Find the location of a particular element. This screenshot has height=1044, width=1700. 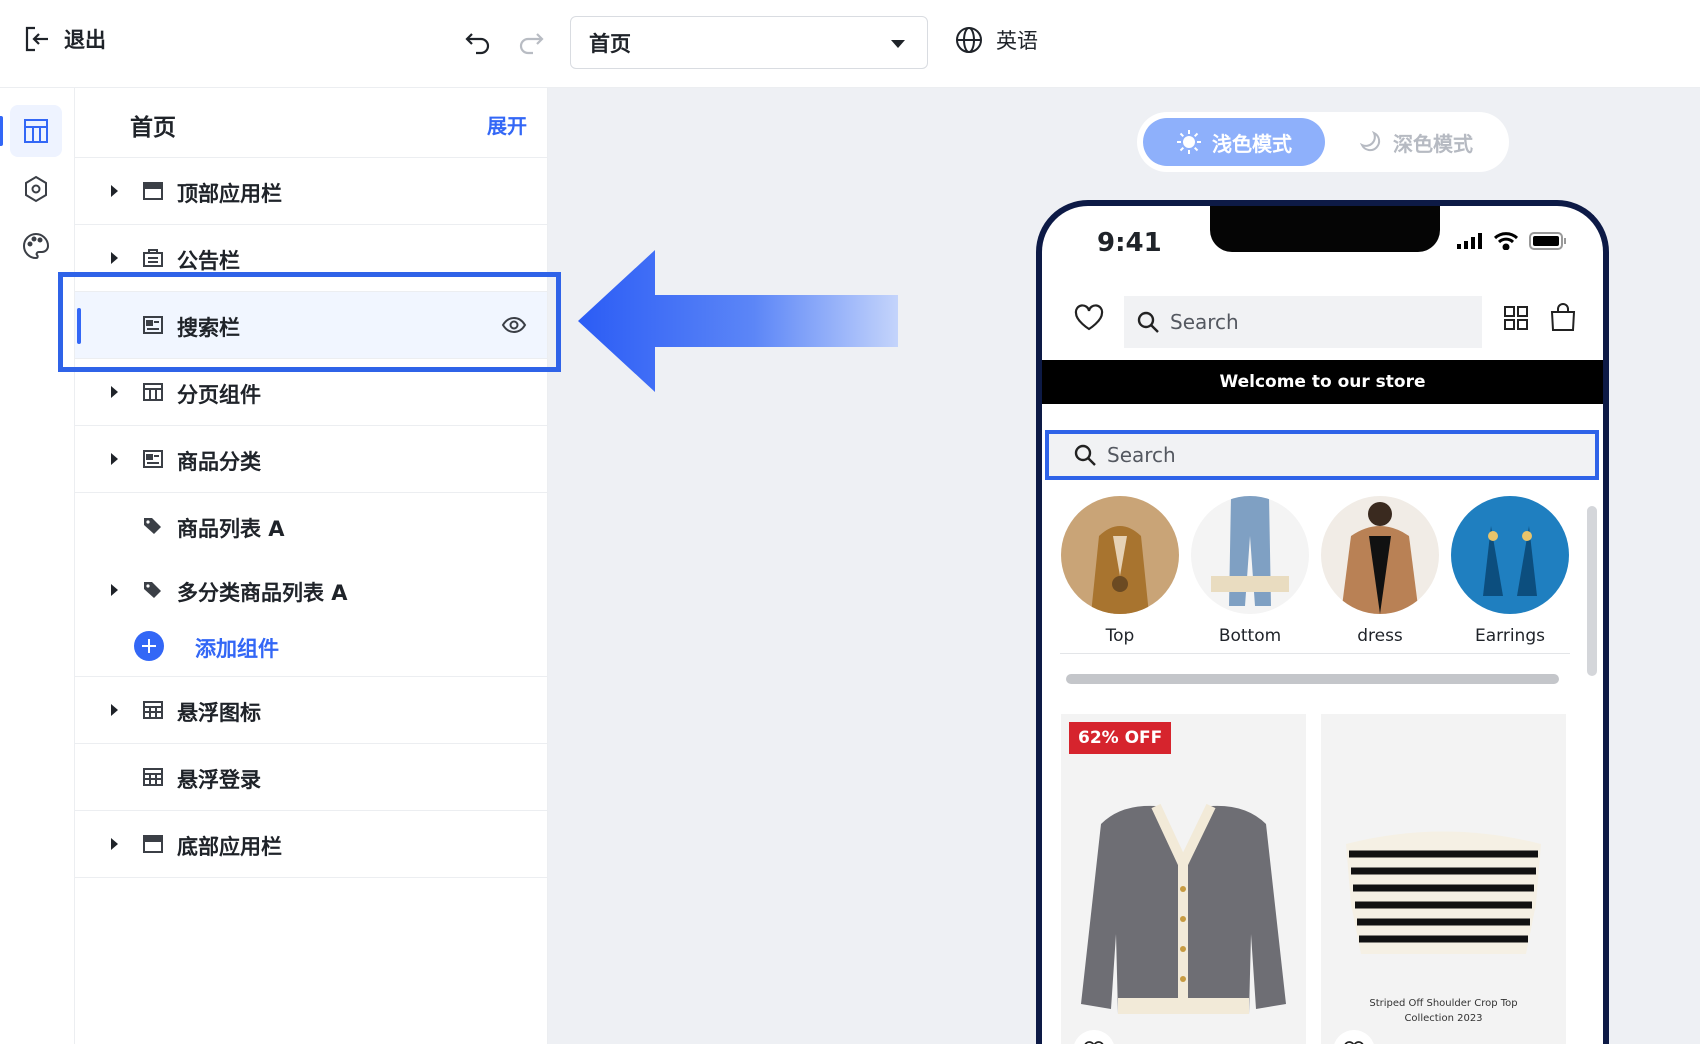

float-icon is located at coordinates (153, 710).